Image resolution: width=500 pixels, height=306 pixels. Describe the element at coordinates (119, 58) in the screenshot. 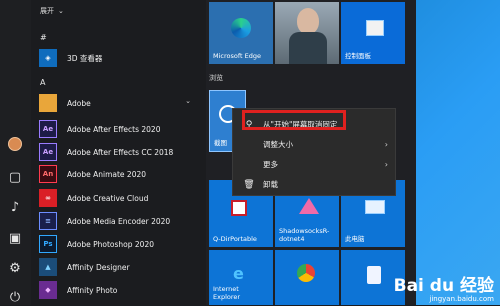

I see `app-item-3d-viewer: ◈ 3D 查看器` at that location.